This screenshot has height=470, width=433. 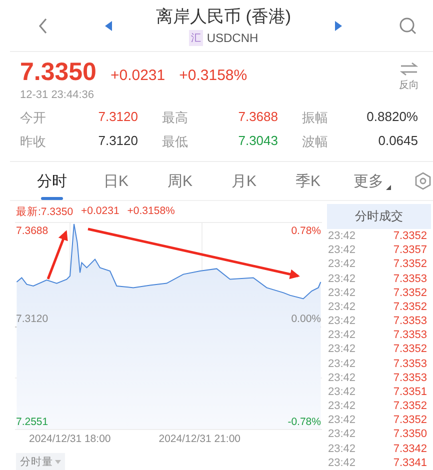 What do you see at coordinates (258, 117) in the screenshot?
I see `stat-value: 7.3688` at bounding box center [258, 117].